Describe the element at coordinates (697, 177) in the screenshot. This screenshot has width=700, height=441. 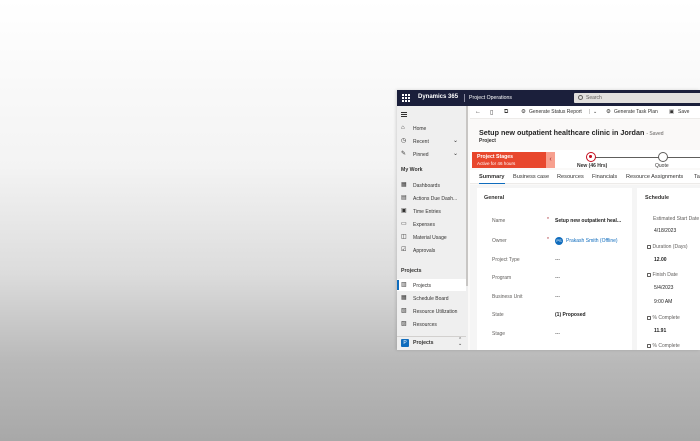
I see `tab-overflow: Ta` at that location.